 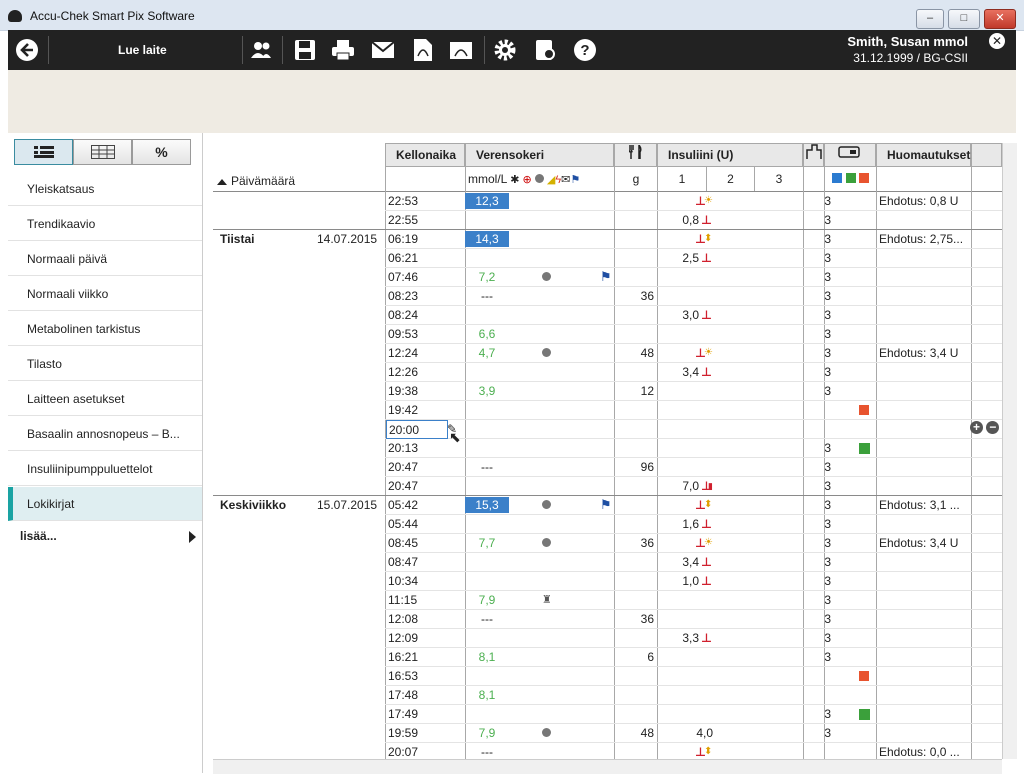 What do you see at coordinates (693, 467) in the screenshot?
I see `table-row: 20:47 --- 96 3` at bounding box center [693, 467].